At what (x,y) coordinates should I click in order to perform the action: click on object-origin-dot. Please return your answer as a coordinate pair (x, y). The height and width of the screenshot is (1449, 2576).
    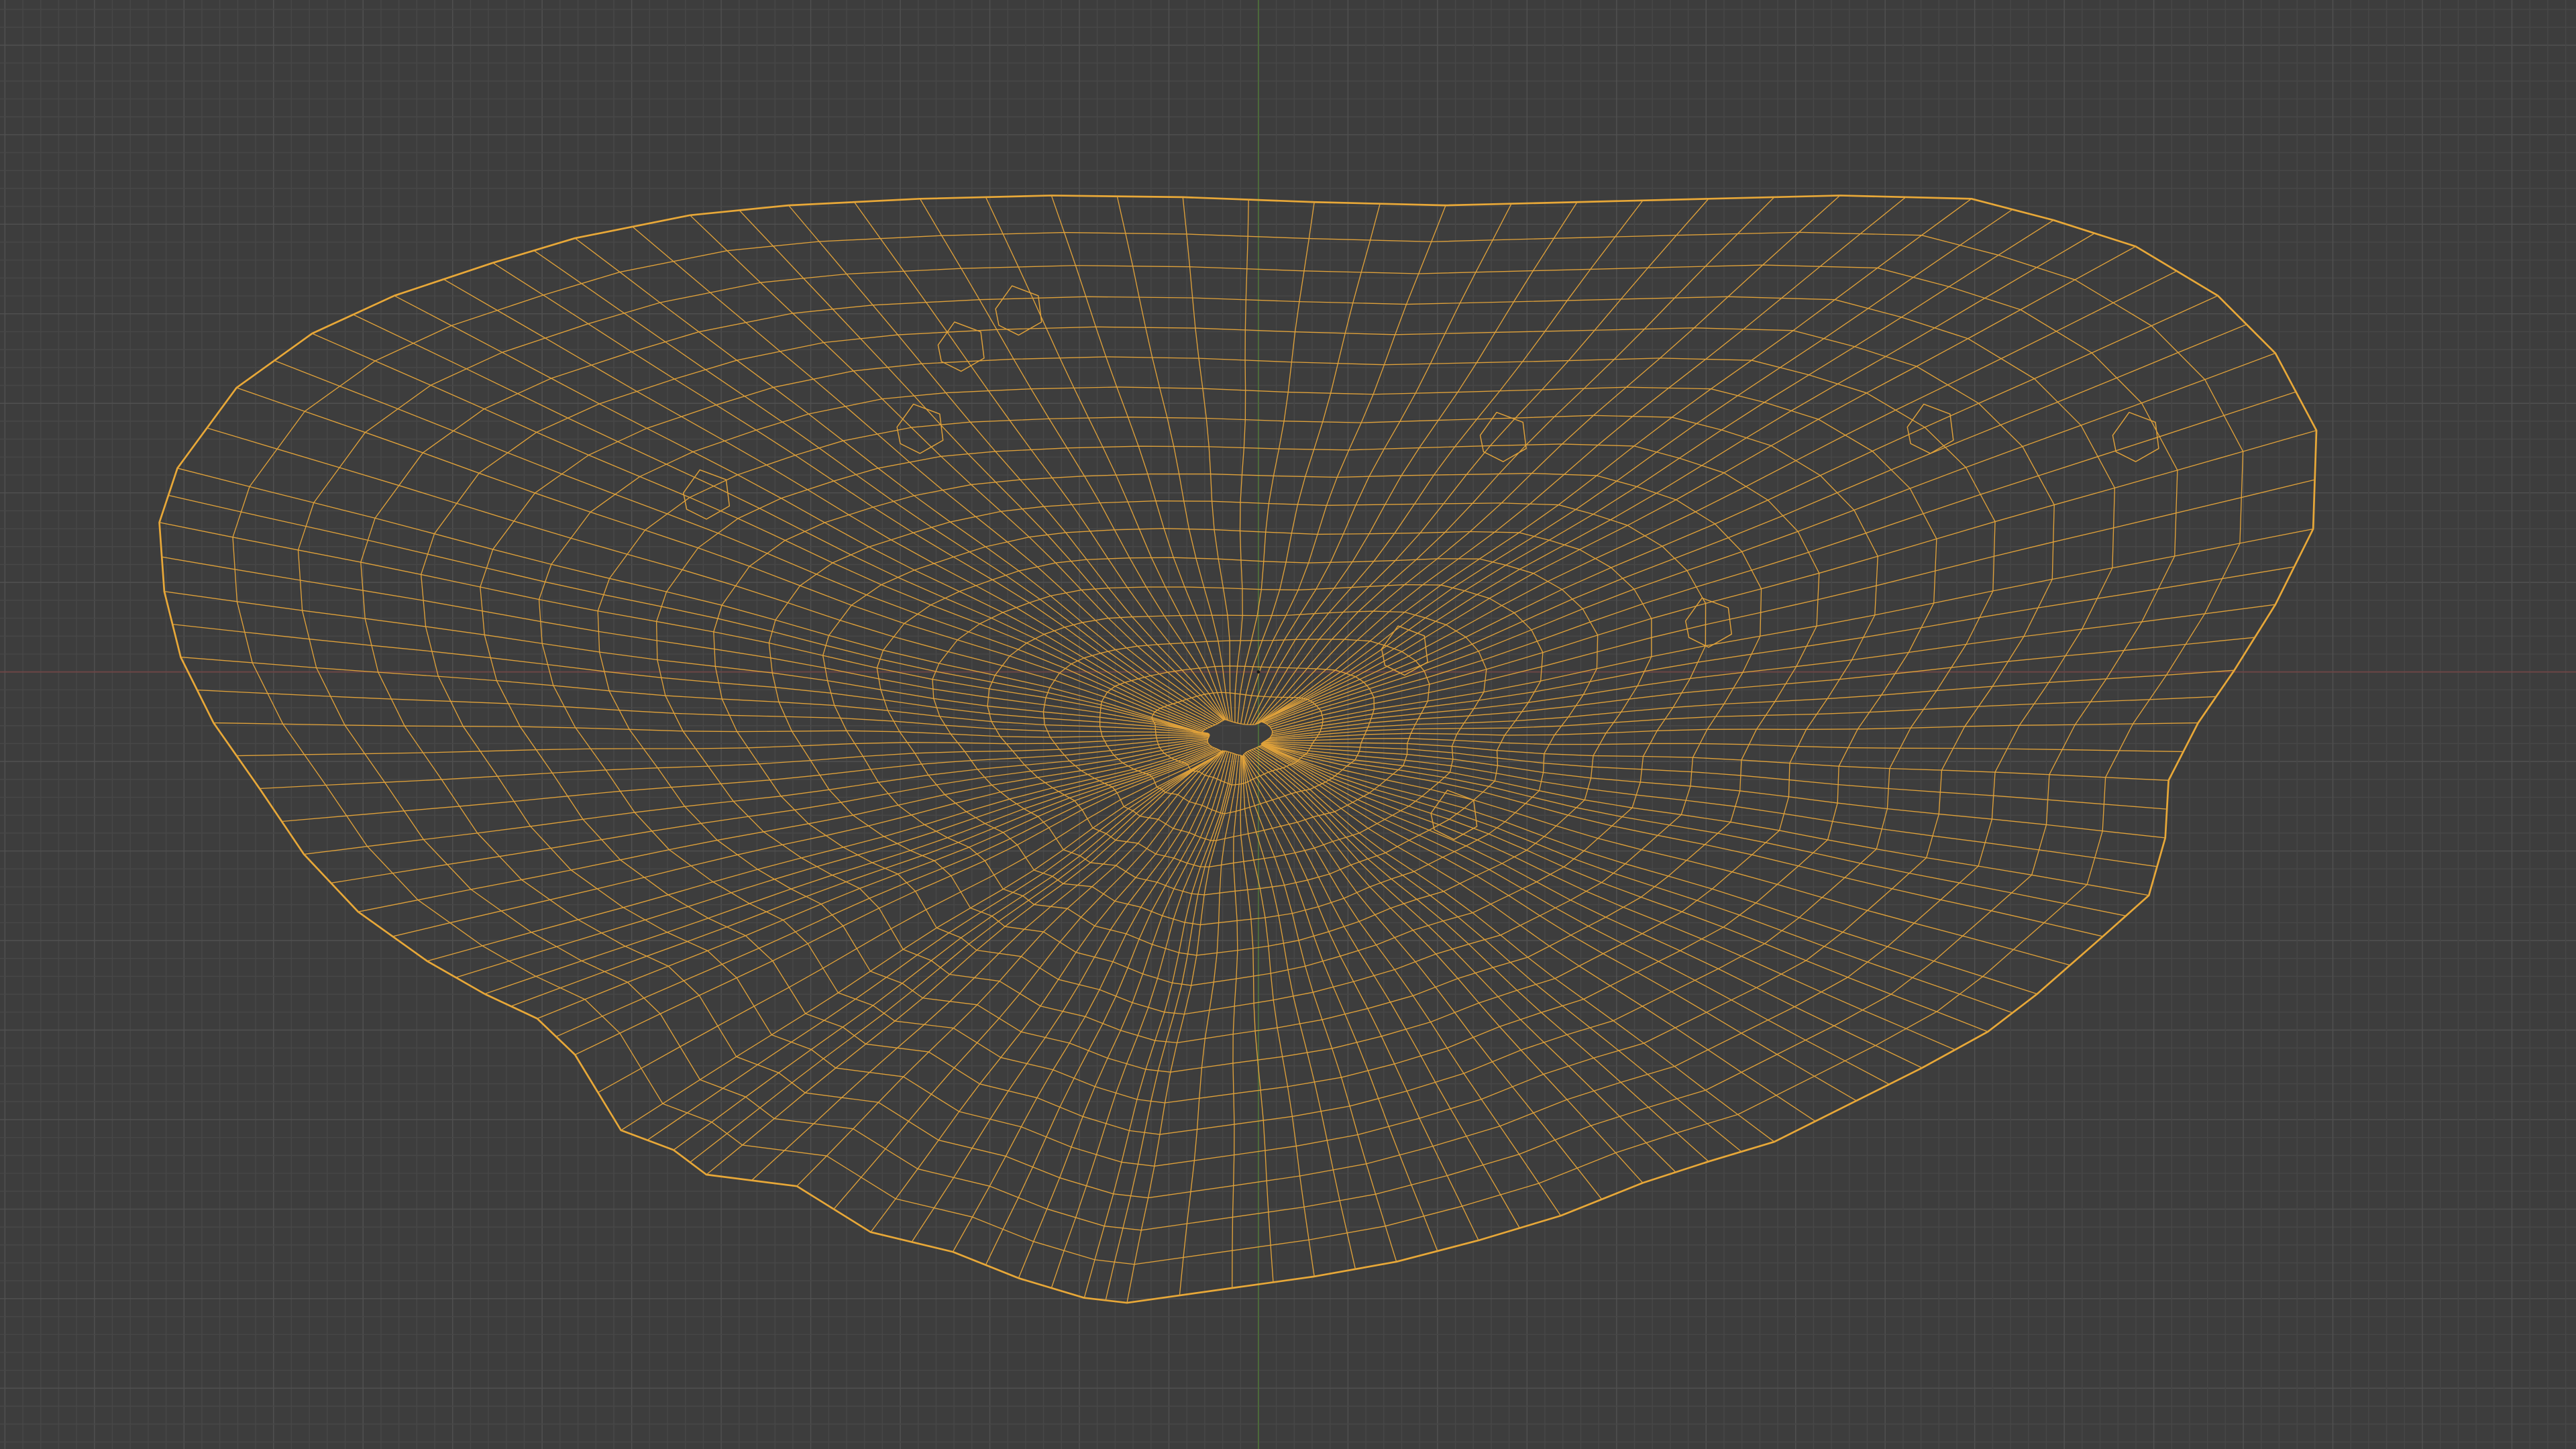
    Looking at the image, I should click on (1258, 672).